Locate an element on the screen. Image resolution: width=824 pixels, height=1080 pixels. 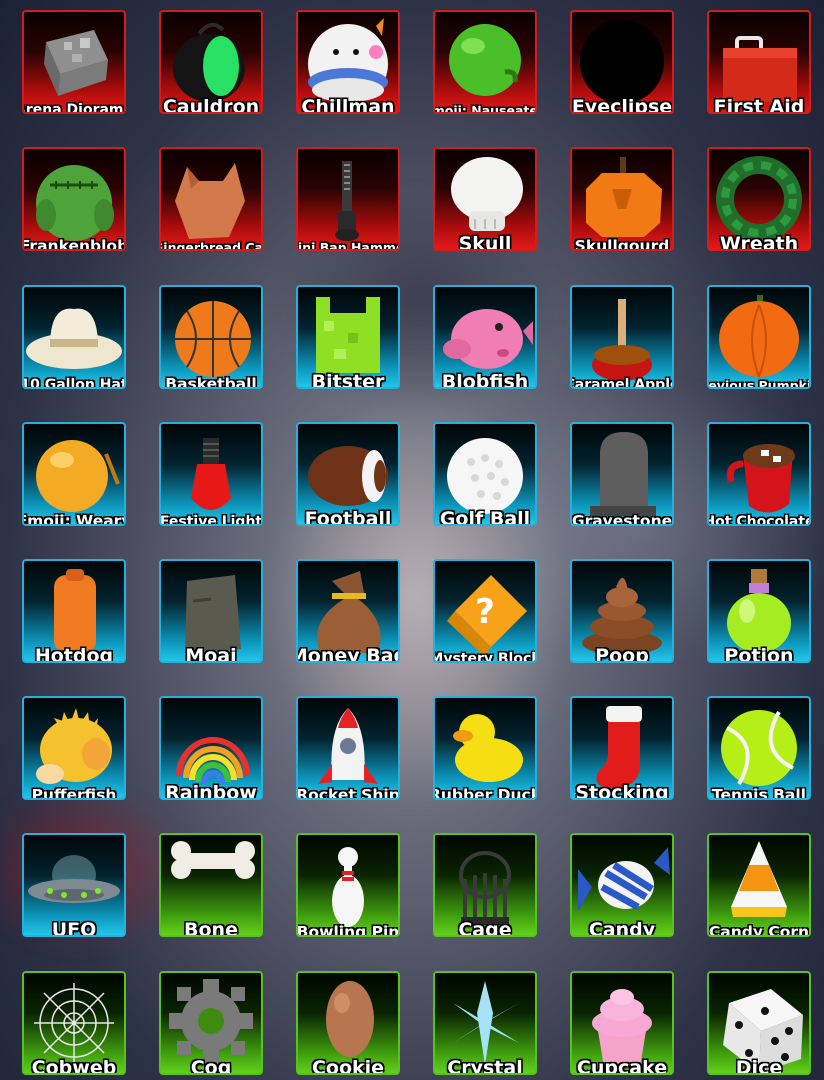
frankenblob-icon is located at coordinates (75, 203).